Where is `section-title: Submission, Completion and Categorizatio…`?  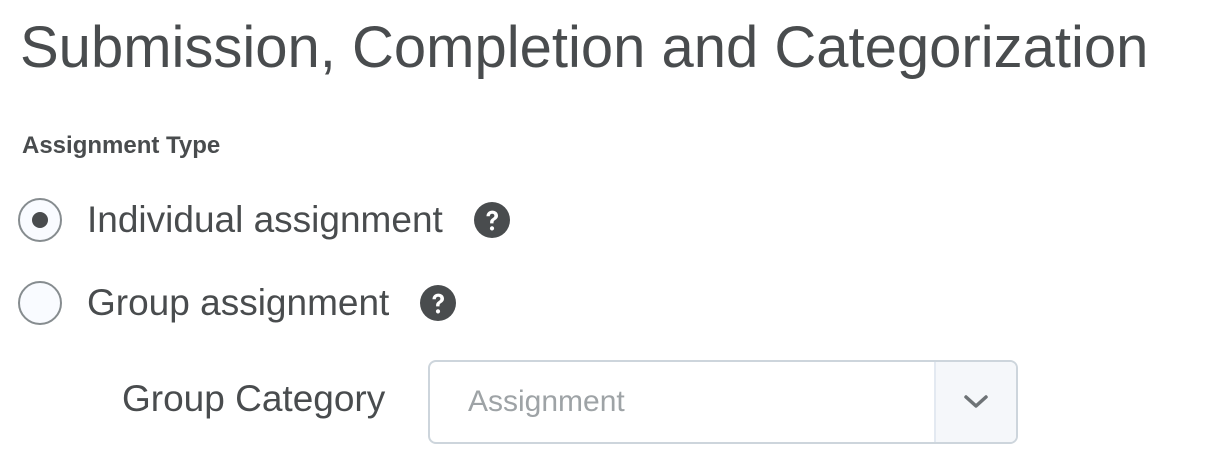
section-title: Submission, Completion and Categorizatio… is located at coordinates (584, 47).